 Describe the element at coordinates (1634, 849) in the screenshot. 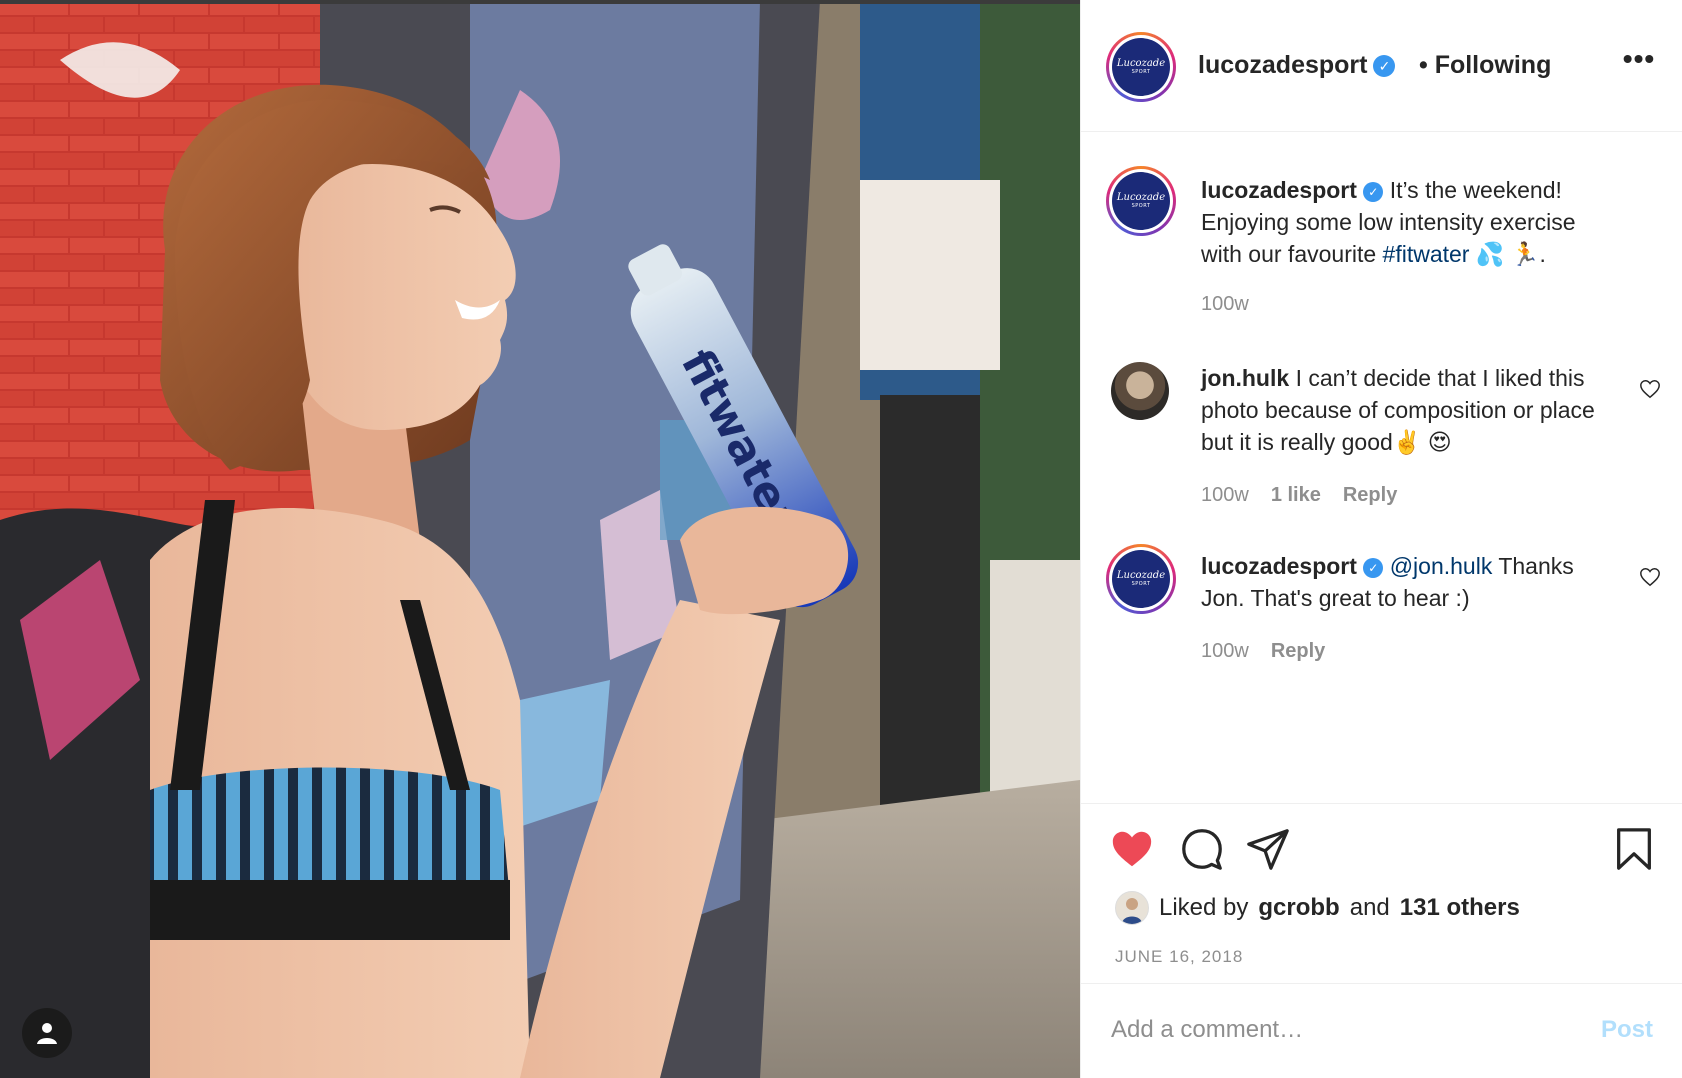

I see `bookmark-icon` at that location.